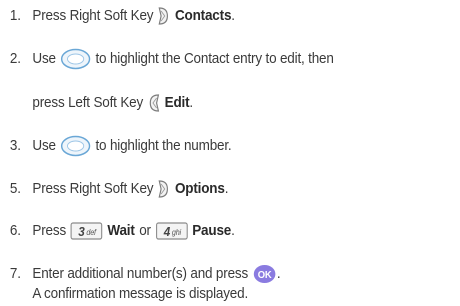  What do you see at coordinates (49, 230) in the screenshot?
I see `step-text: Press` at bounding box center [49, 230].